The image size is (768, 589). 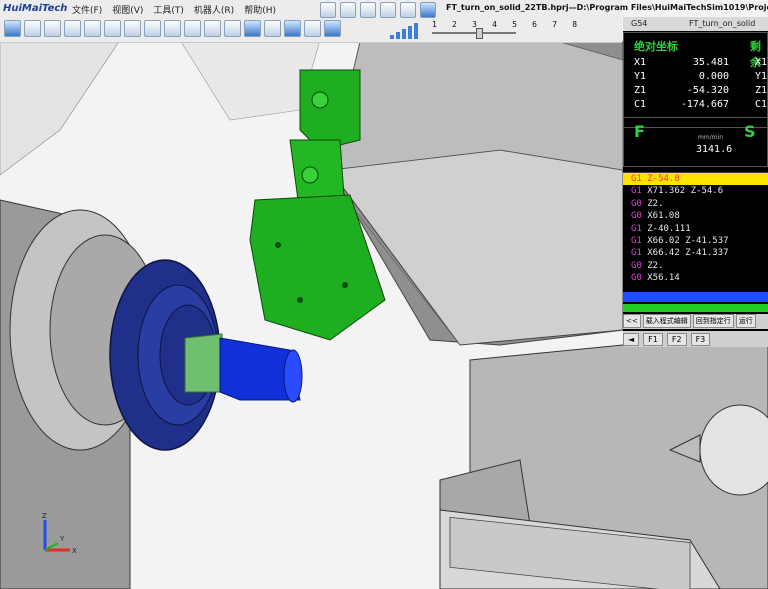 I want to click on cube-front-icon, so click(x=172, y=28).